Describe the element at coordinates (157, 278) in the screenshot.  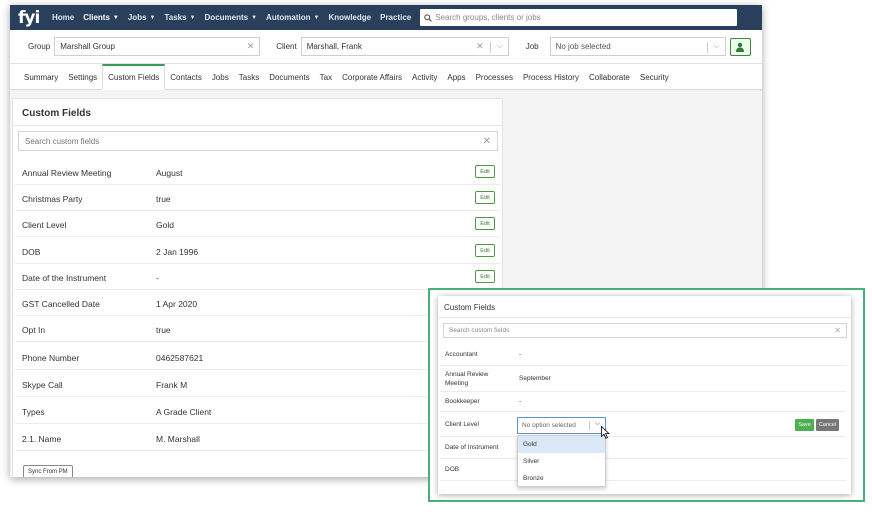
I see `field-value: -` at that location.